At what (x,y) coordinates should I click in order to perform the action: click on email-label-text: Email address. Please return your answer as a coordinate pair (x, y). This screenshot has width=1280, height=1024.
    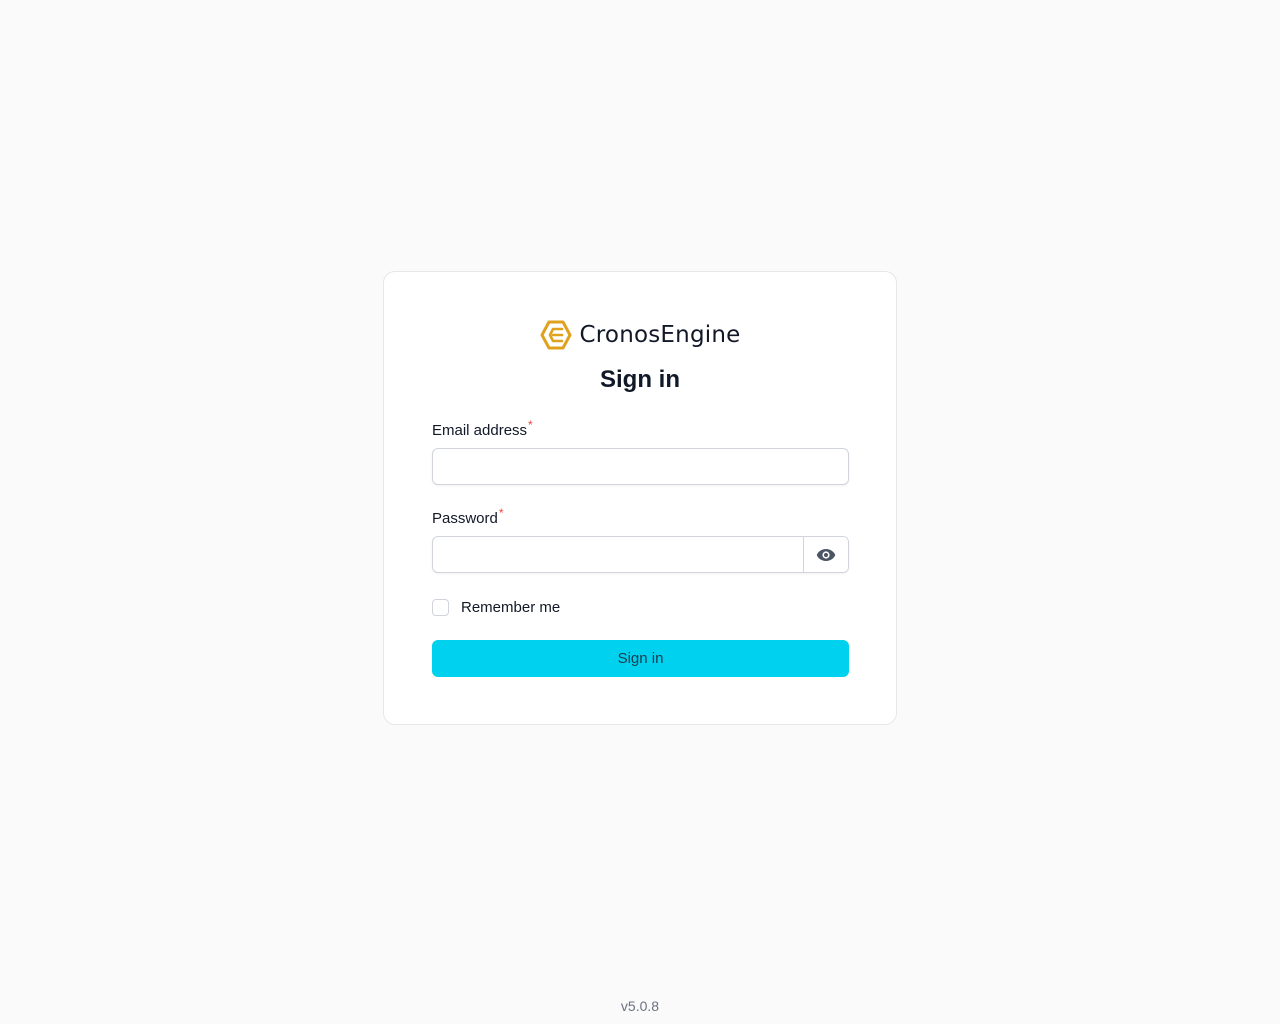
    Looking at the image, I should click on (480, 430).